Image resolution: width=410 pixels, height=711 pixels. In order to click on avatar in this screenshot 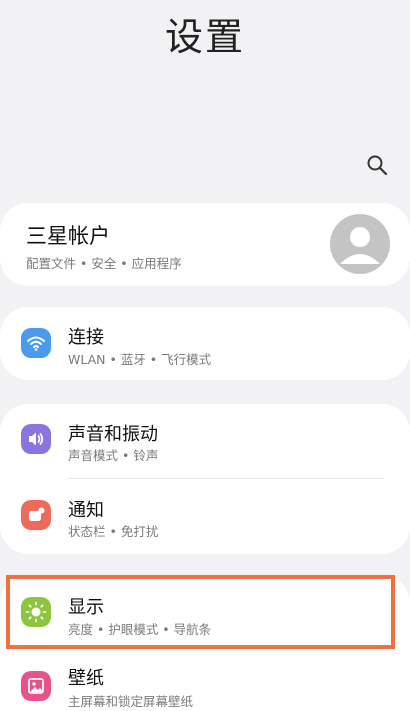, I will do `click(360, 244)`.